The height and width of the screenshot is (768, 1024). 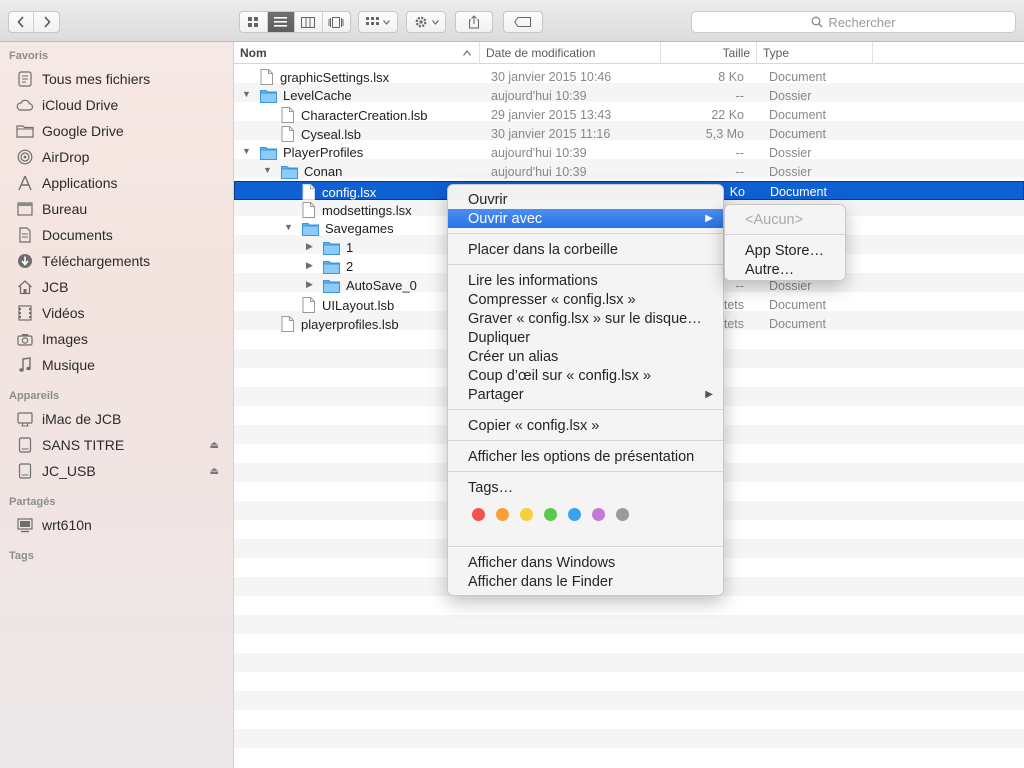 What do you see at coordinates (25, 313) in the screenshot?
I see `movies-icon` at bounding box center [25, 313].